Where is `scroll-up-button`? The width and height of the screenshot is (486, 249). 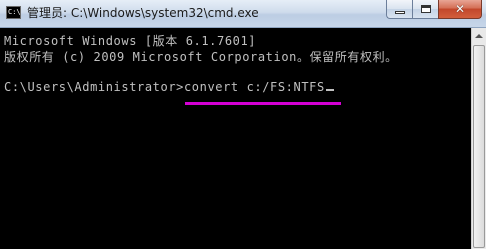 scroll-up-button is located at coordinates (479, 36).